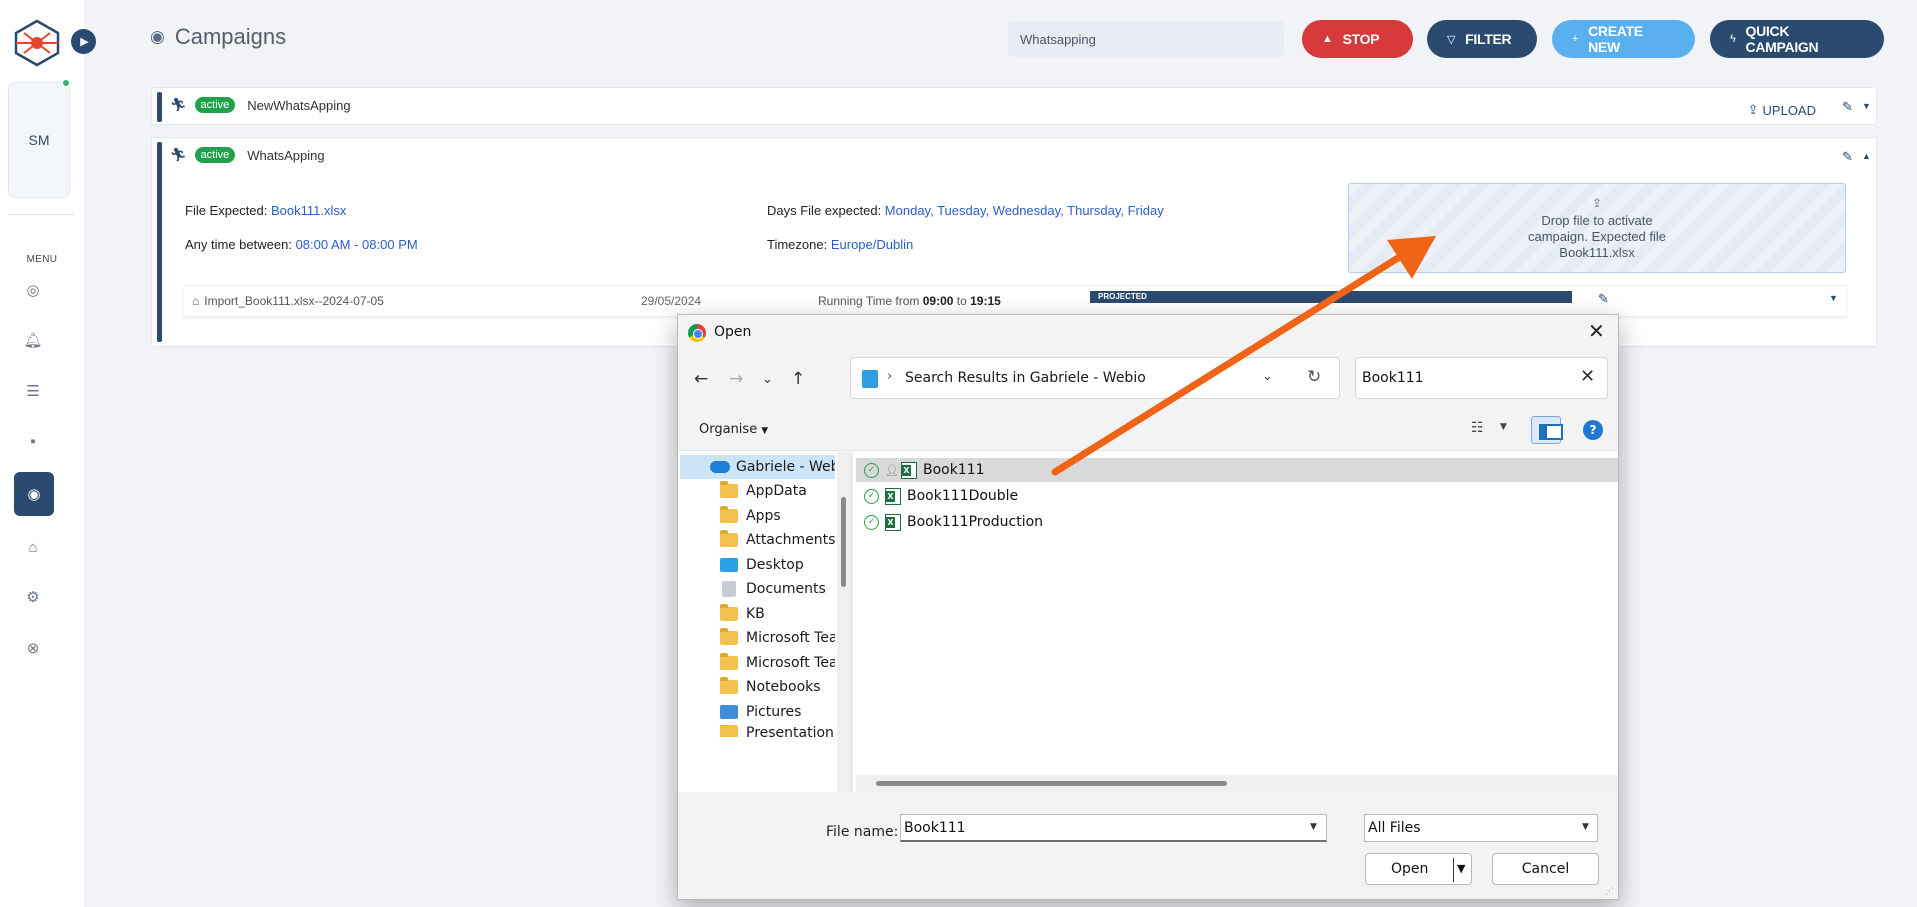 The height and width of the screenshot is (907, 1917). Describe the element at coordinates (862, 832) in the screenshot. I see `file-name-label: File name:` at that location.